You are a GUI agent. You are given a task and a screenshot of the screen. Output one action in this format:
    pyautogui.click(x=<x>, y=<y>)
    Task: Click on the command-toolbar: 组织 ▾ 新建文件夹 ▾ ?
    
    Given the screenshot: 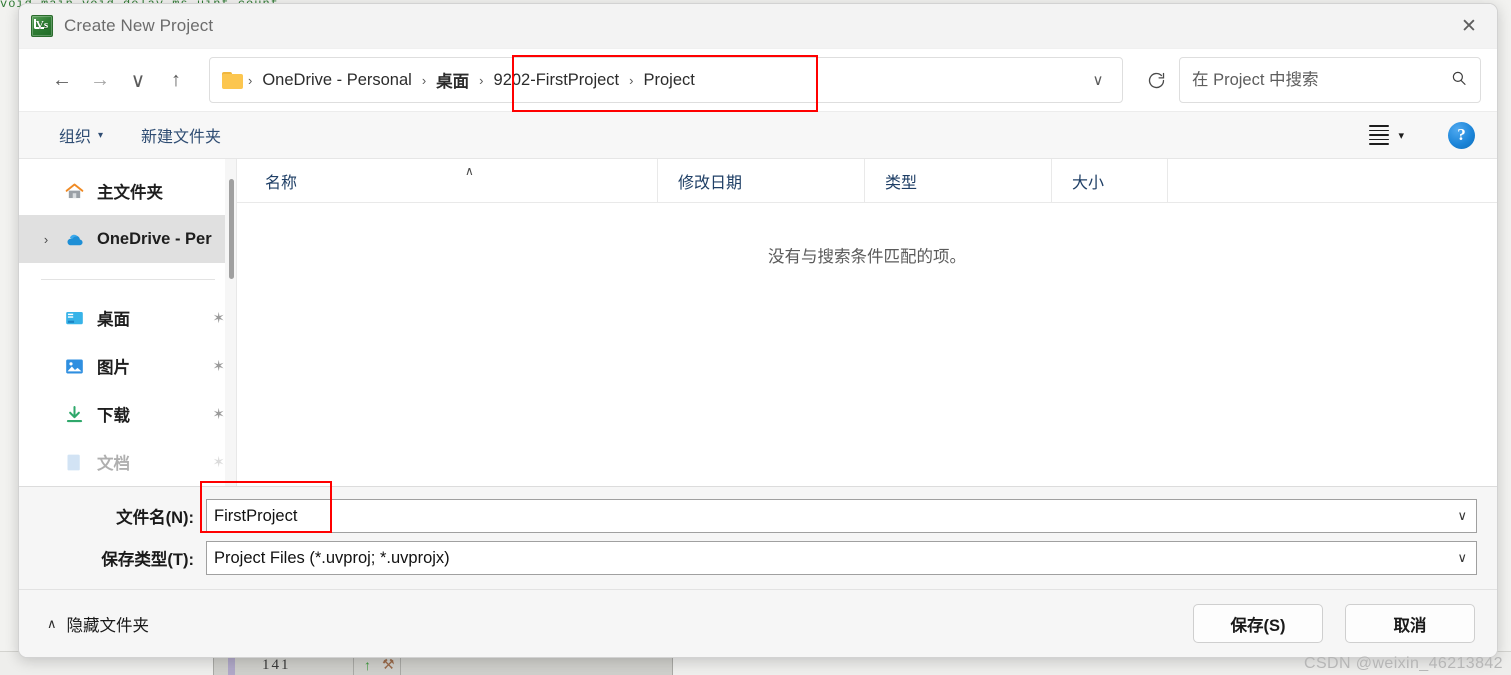 What is the action you would take?
    pyautogui.click(x=758, y=135)
    